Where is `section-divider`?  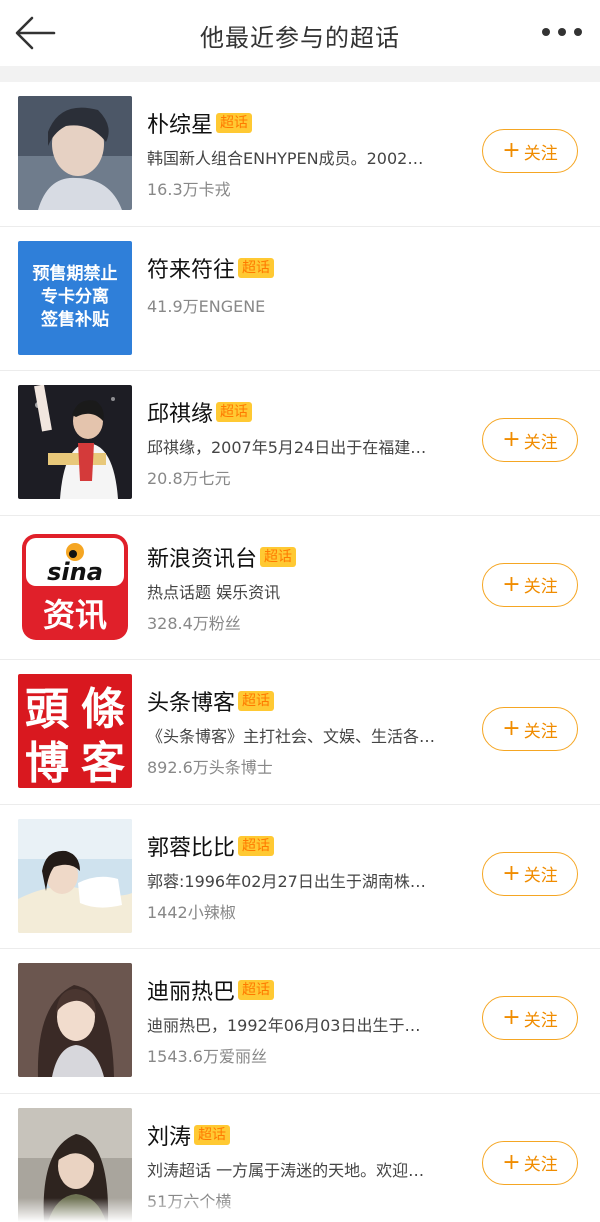
section-divider is located at coordinates (300, 74).